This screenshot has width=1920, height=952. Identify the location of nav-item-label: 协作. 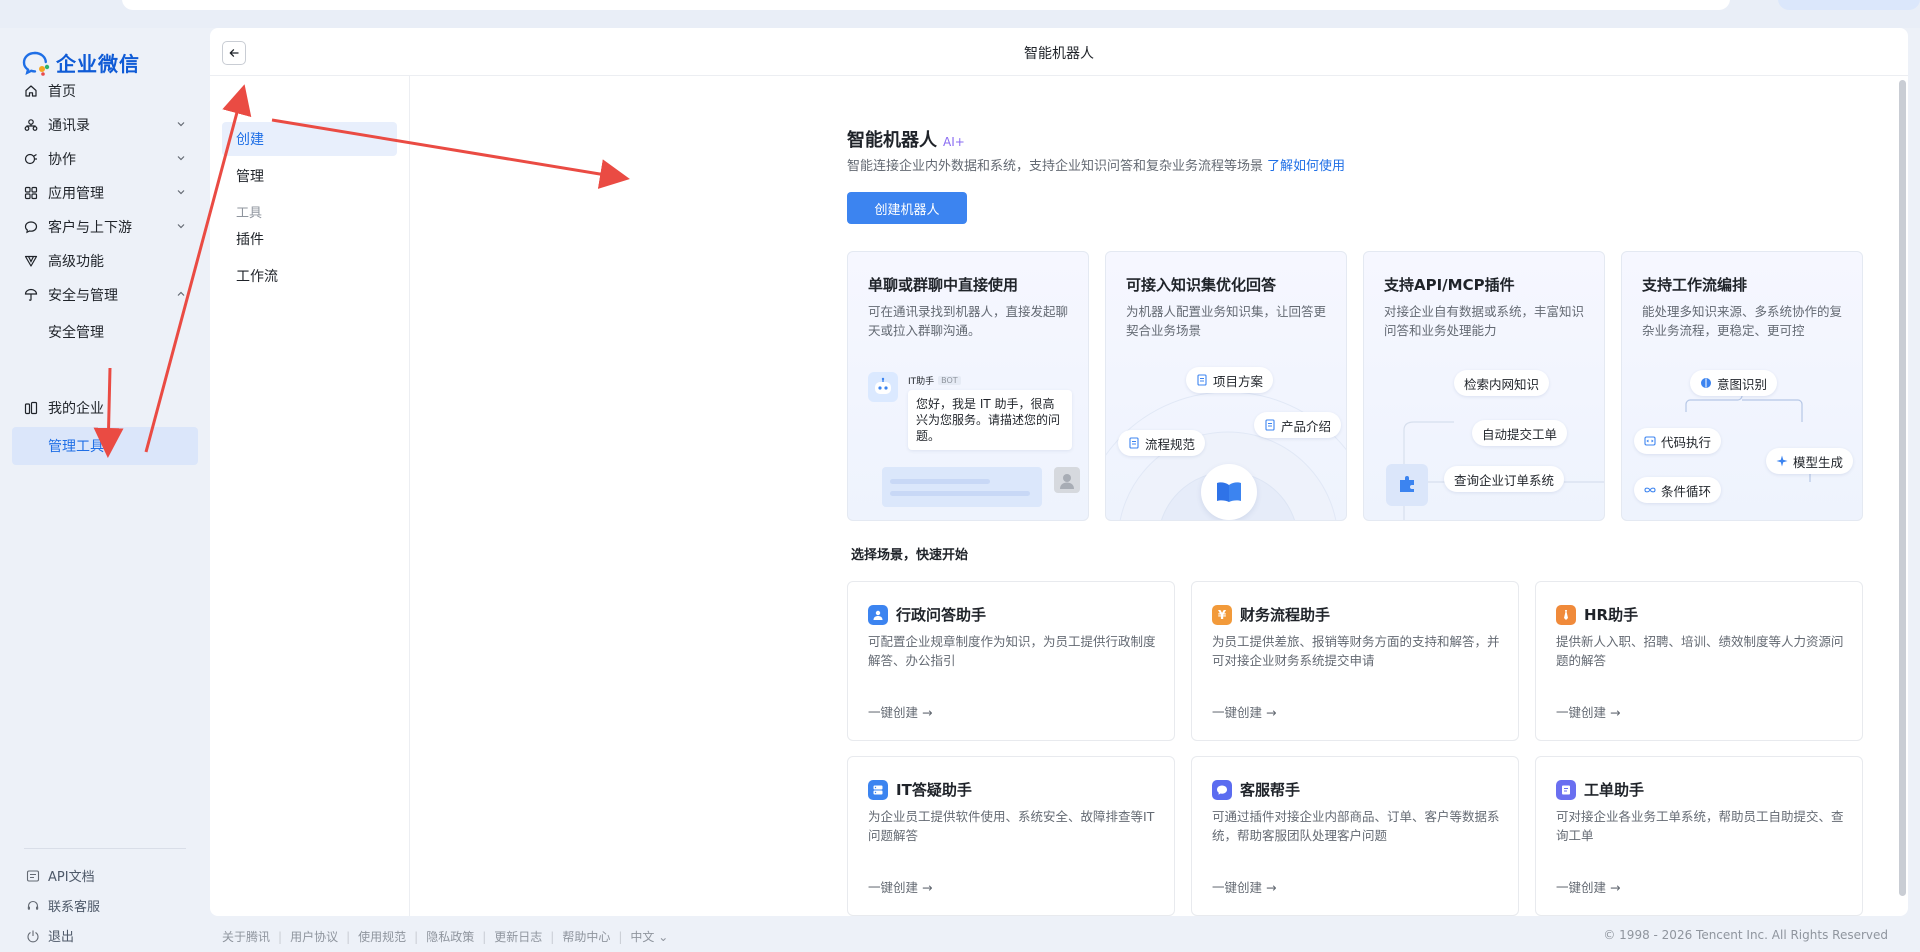
(62, 160).